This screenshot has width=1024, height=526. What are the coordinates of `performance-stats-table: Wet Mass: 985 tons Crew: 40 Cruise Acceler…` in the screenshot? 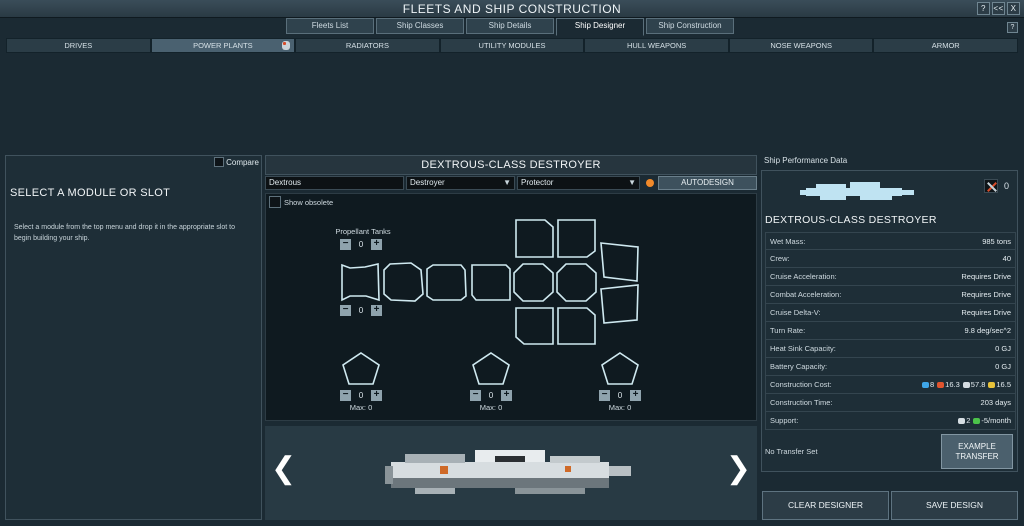 It's located at (890, 331).